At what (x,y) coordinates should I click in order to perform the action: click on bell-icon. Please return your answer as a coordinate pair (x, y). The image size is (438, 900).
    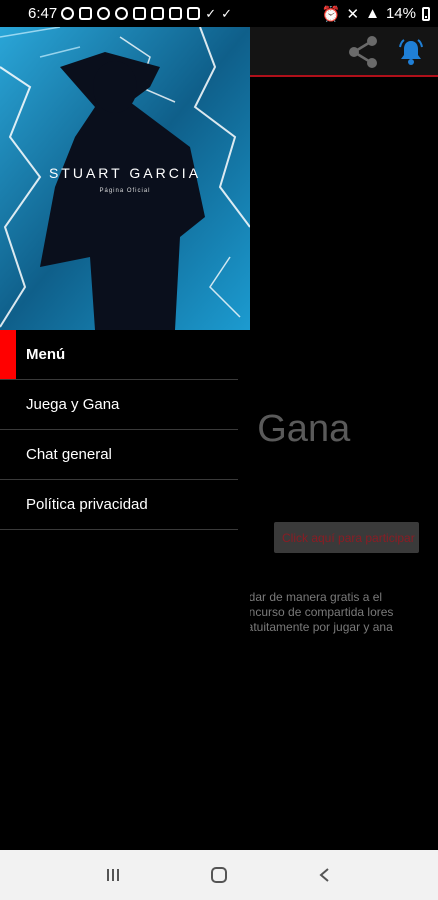
    Looking at the image, I should click on (411, 52).